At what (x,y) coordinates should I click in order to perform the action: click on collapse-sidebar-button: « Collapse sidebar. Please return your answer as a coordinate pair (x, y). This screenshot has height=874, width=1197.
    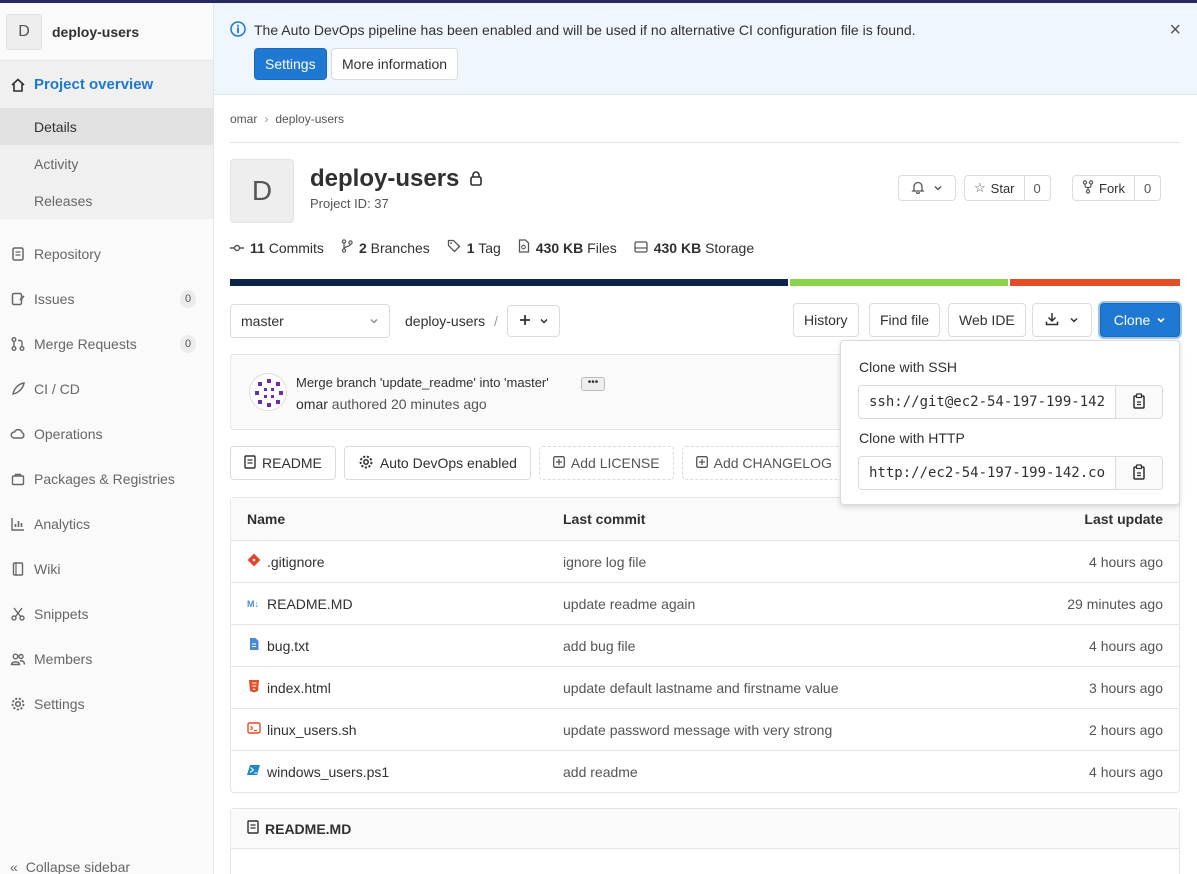
    Looking at the image, I should click on (70, 866).